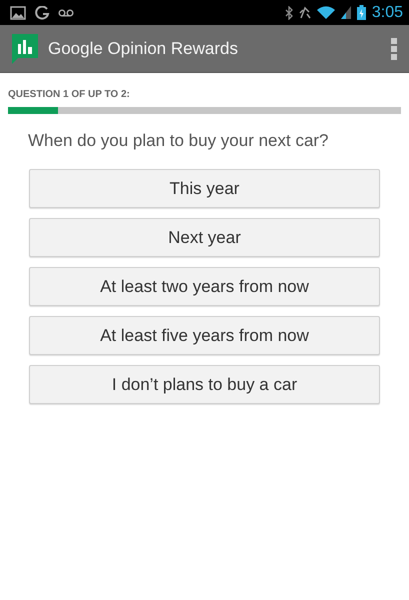 The width and height of the screenshot is (409, 600). What do you see at coordinates (143, 48) in the screenshot?
I see `app-title: Google Opinion Rewards` at bounding box center [143, 48].